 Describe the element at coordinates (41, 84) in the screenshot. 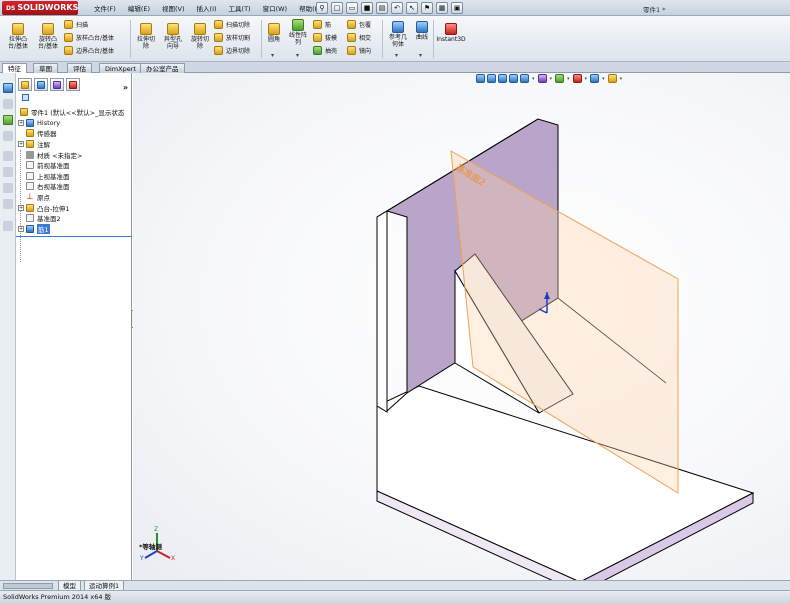

I see `propertymanager-tab` at that location.